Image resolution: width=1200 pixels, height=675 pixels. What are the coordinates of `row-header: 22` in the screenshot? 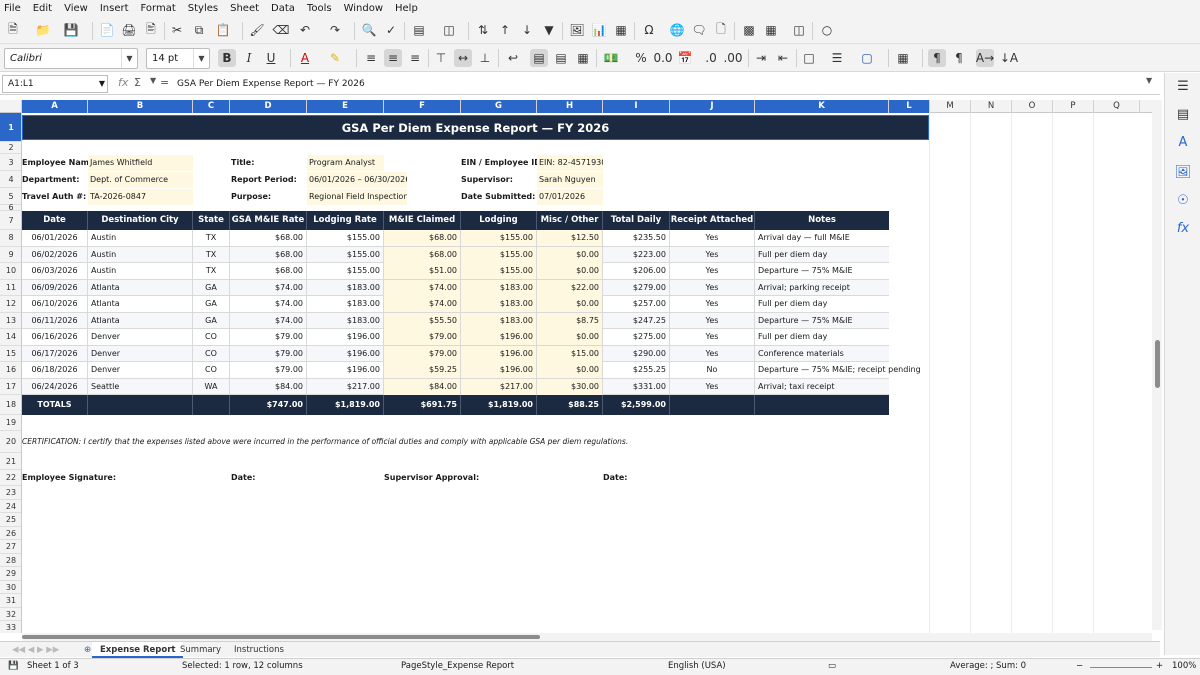 It's located at (10, 478).